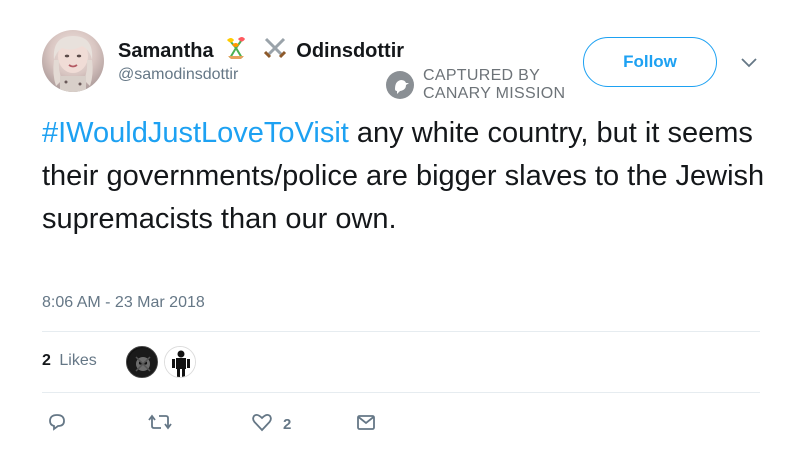 Image resolution: width=800 pixels, height=457 pixels. Describe the element at coordinates (482, 75) in the screenshot. I see `watermark-line1: CAPTURED BY` at that location.